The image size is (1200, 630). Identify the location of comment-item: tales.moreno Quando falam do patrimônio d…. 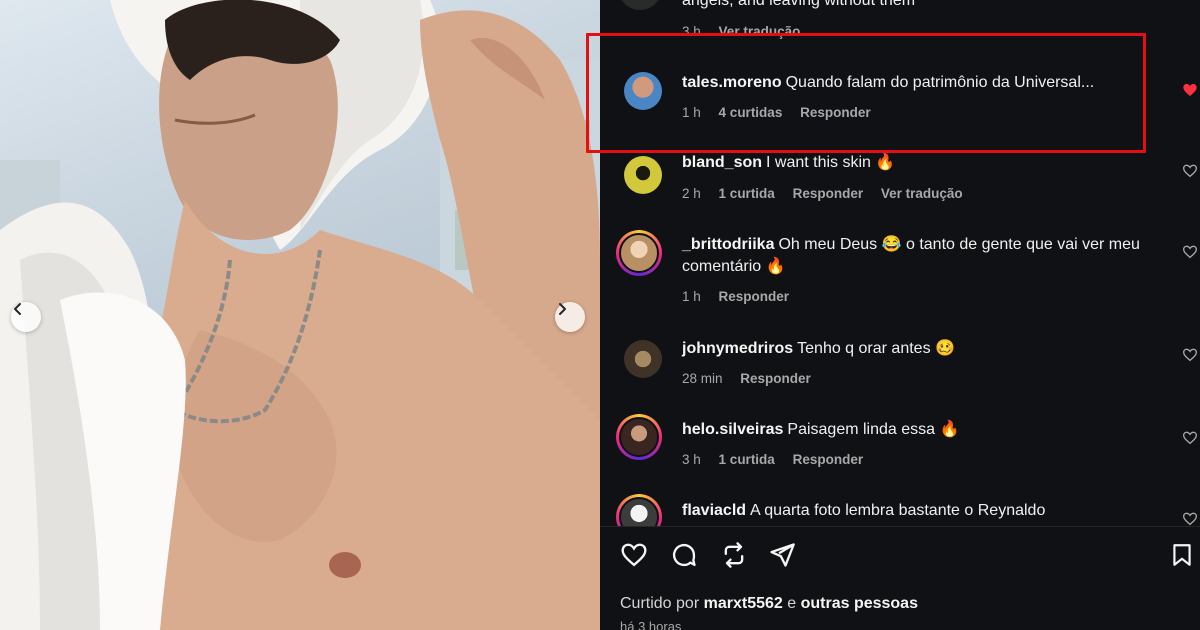
(908, 110).